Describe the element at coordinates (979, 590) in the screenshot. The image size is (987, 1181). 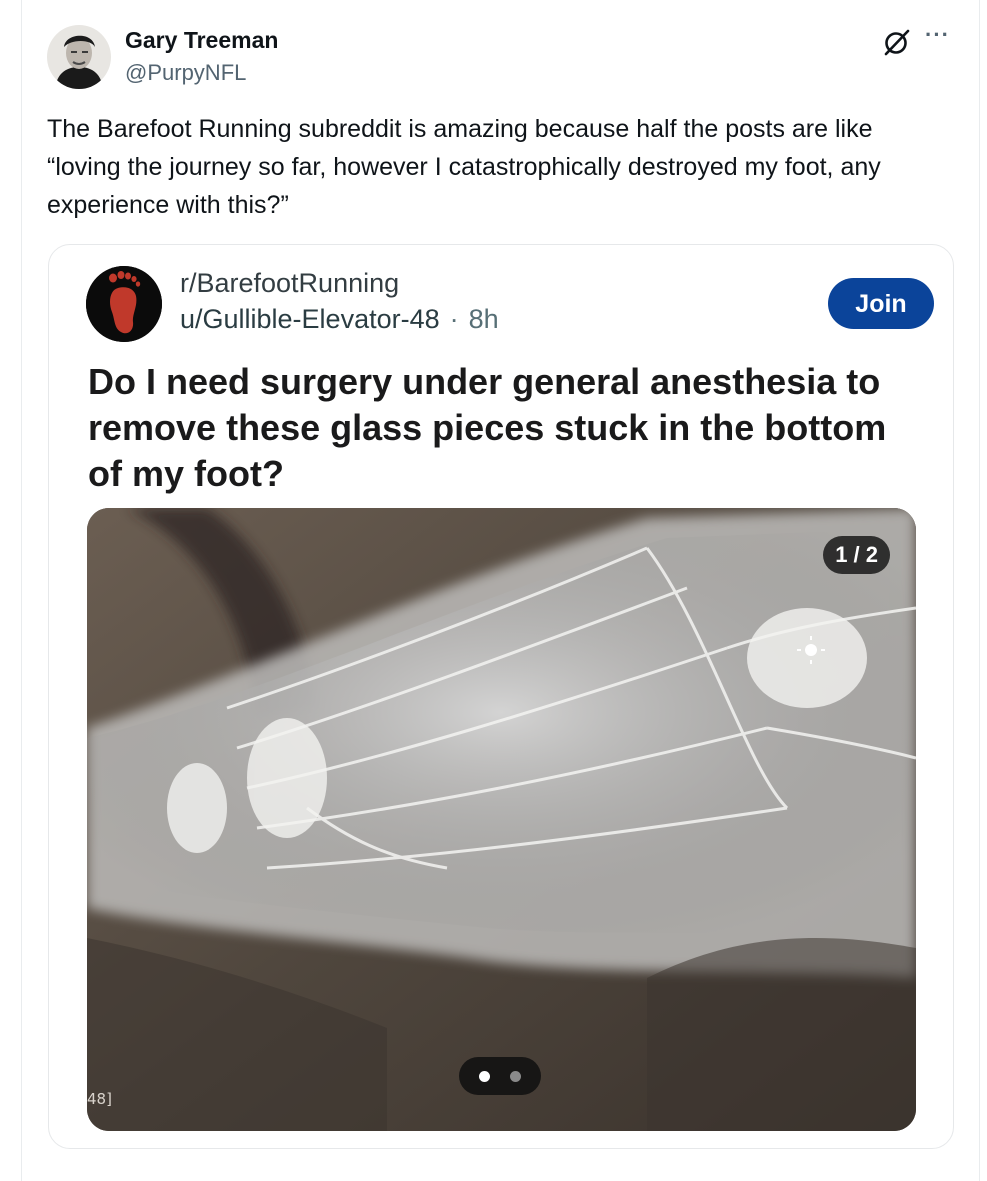
I see `right-border` at that location.